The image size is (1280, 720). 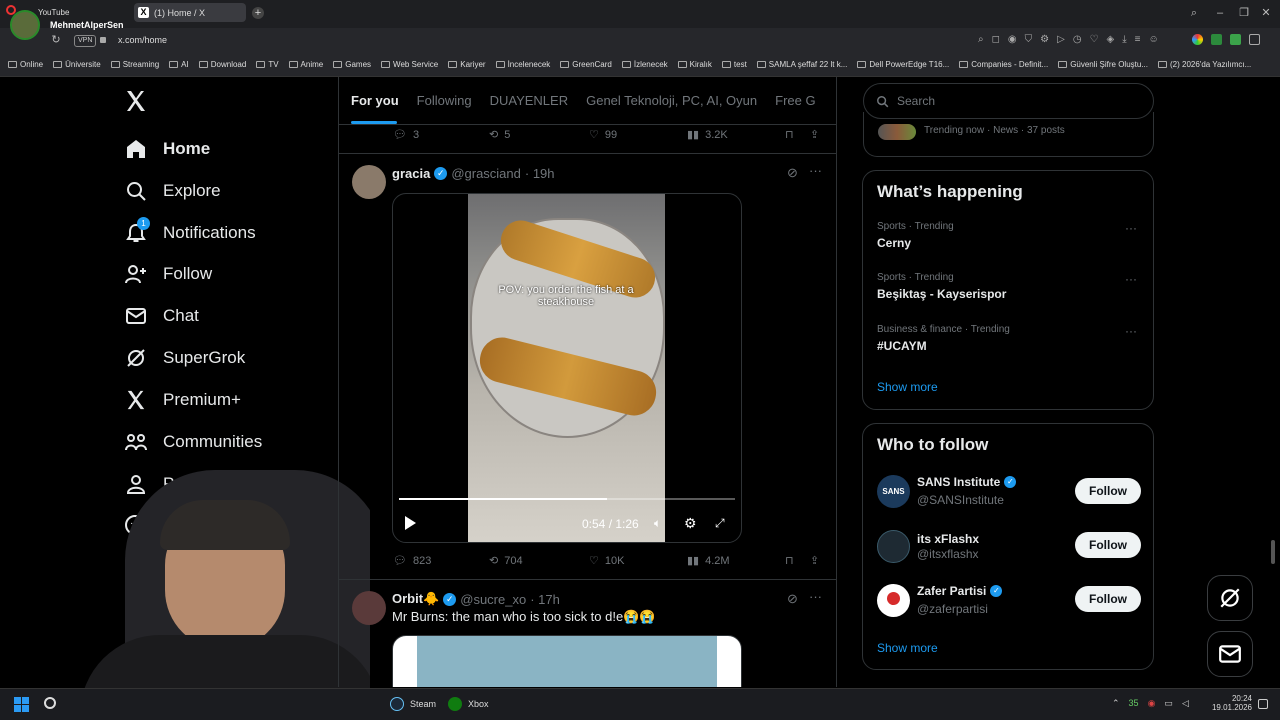 I want to click on network-icon: ▭, so click(x=1168, y=703).